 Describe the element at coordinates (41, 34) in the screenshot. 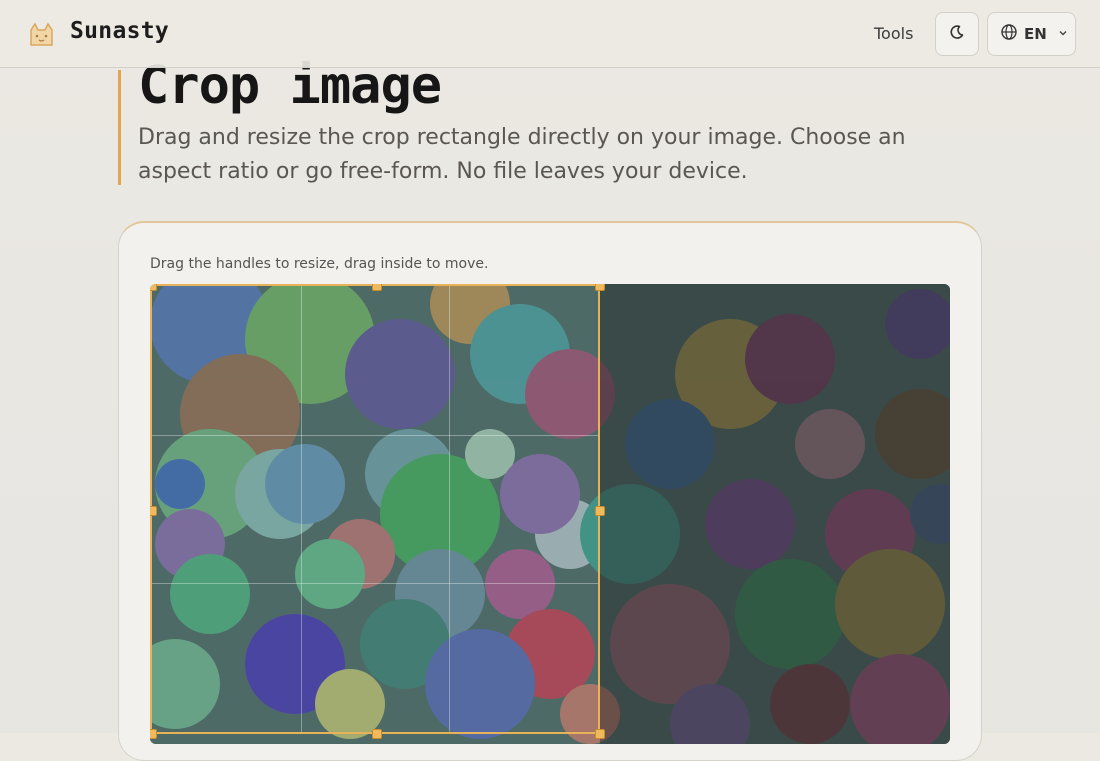

I see `cat-logo-icon` at that location.